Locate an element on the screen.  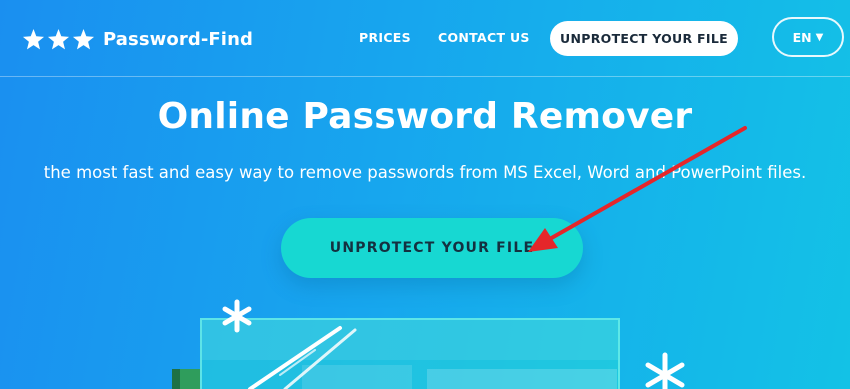
light-streak-decoration is located at coordinates (302, 357).